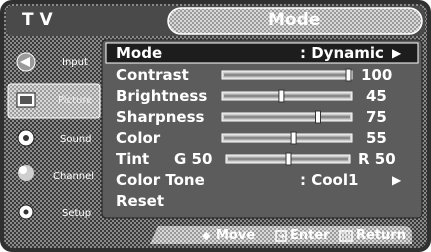 Image resolution: width=431 pixels, height=252 pixels. What do you see at coordinates (37, 20) in the screenshot?
I see `source-label: T V` at bounding box center [37, 20].